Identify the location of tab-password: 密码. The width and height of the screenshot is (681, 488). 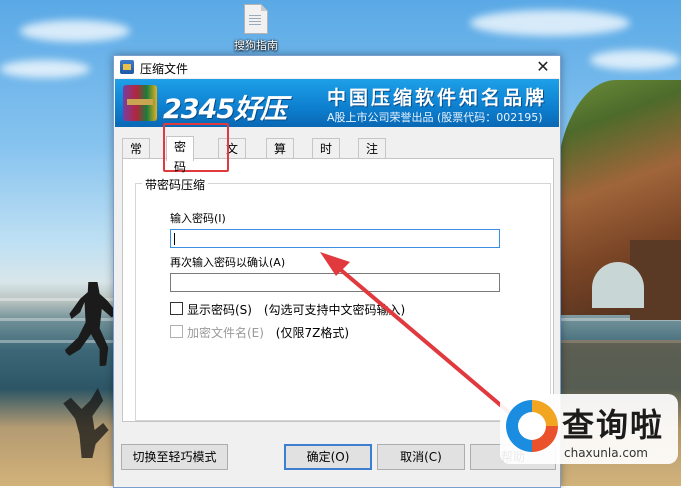
(180, 155).